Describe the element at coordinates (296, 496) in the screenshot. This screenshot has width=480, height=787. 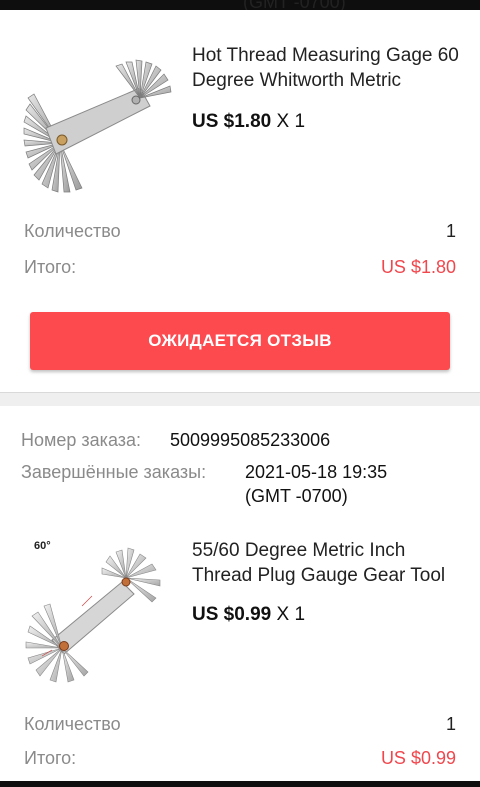
I see `completed-timezone: (GMT -0700)` at that location.